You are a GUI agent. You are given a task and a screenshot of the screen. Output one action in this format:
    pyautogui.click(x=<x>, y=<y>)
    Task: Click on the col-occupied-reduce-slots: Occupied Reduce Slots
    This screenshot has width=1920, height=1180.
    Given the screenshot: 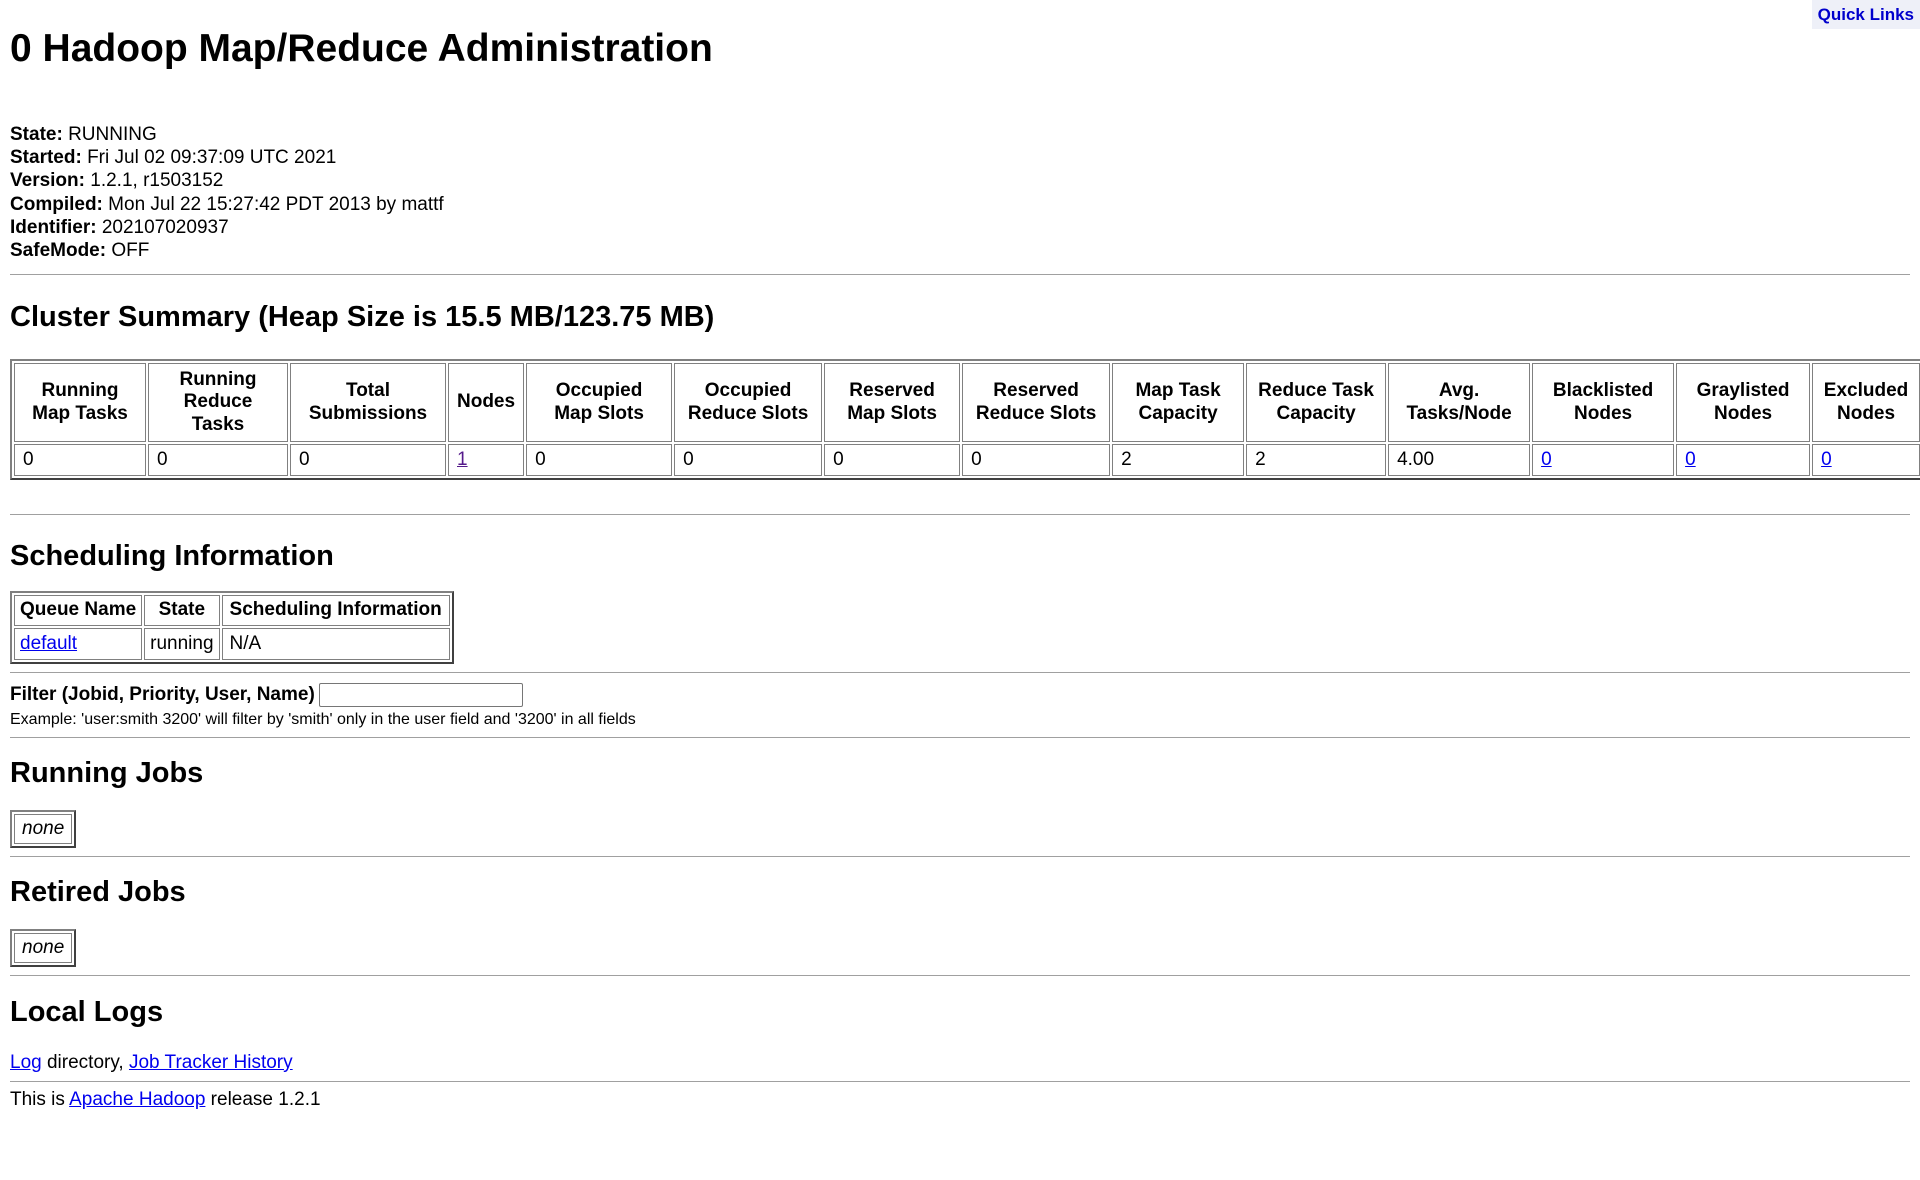 What is the action you would take?
    pyautogui.click(x=748, y=403)
    